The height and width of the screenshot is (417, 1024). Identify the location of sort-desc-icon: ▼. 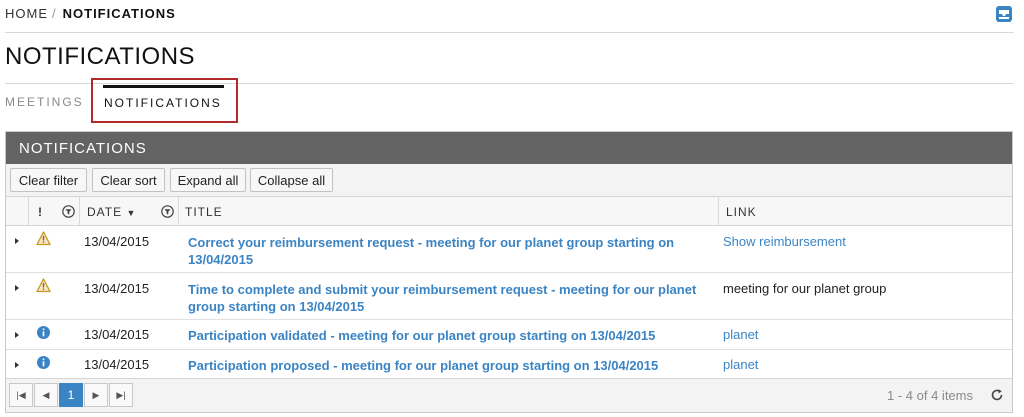
(131, 213).